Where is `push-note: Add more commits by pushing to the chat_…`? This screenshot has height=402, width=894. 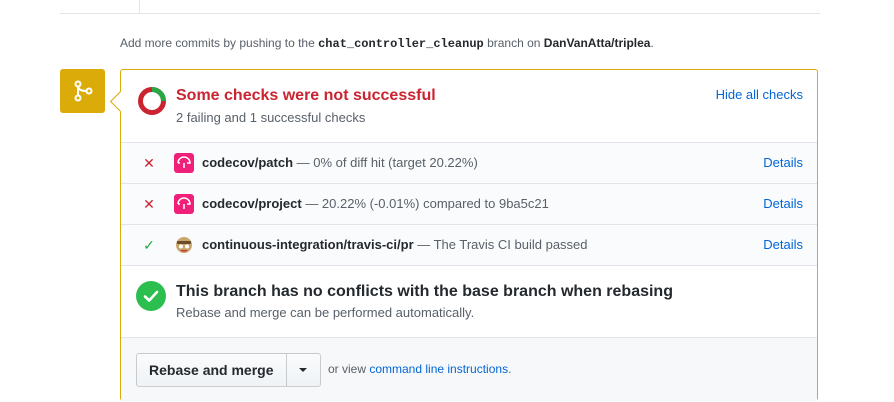 push-note: Add more commits by pushing to the chat_… is located at coordinates (387, 43).